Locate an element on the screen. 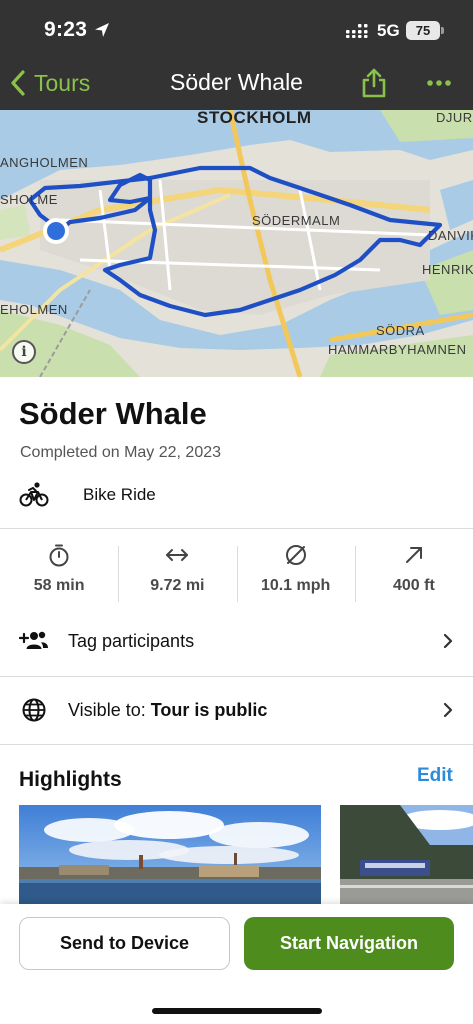  stat-elevation: 400 ft is located at coordinates (413, 574).